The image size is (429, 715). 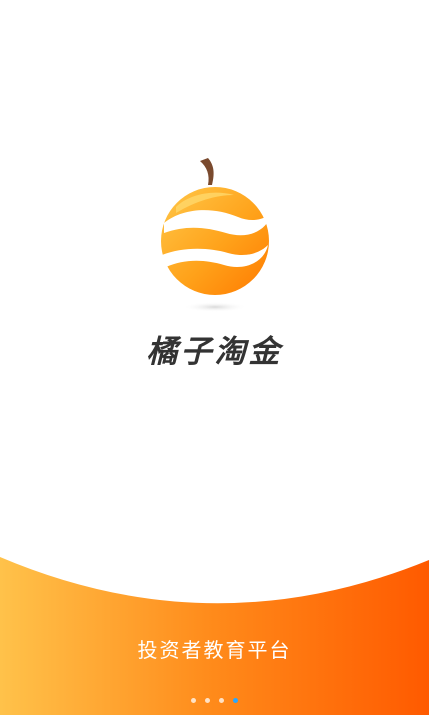 What do you see at coordinates (235, 700) in the screenshot?
I see `page-dot-active` at bounding box center [235, 700].